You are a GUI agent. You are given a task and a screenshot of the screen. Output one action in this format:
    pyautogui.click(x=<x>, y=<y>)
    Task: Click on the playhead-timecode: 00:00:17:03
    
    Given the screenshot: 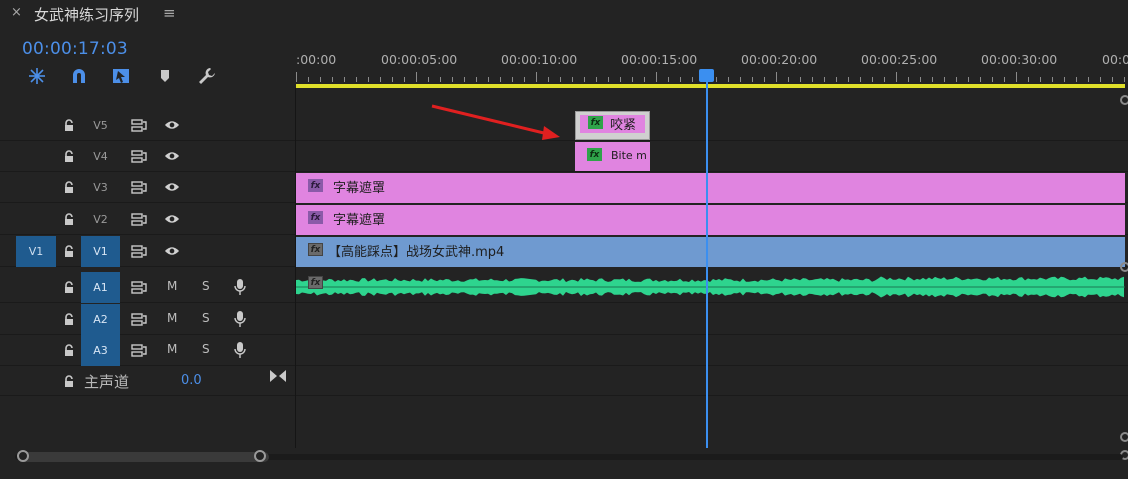 What is the action you would take?
    pyautogui.click(x=75, y=49)
    